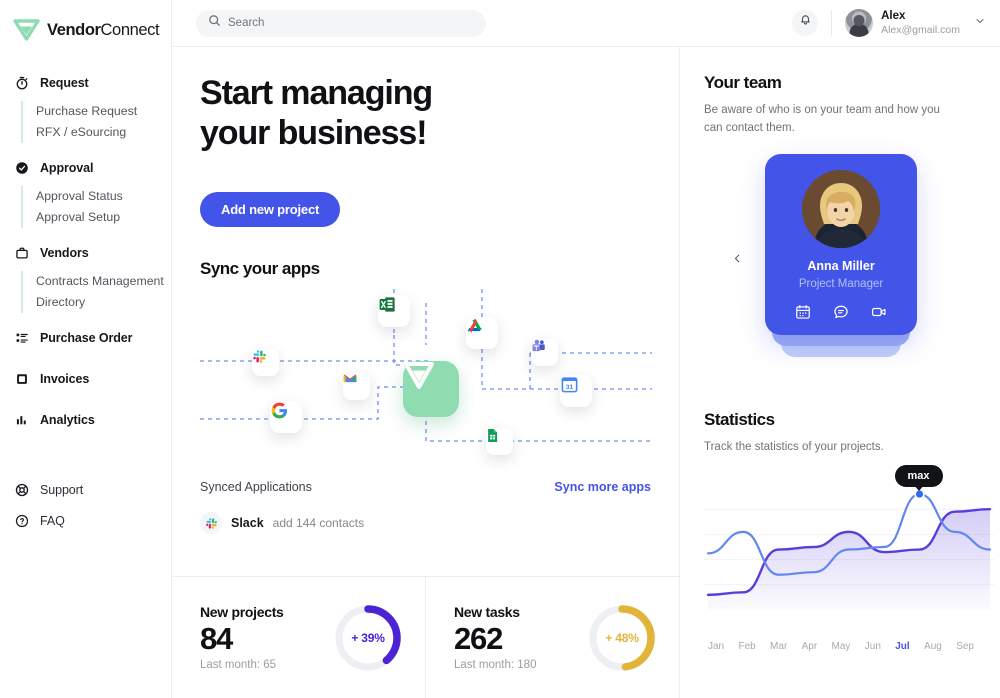 The height and width of the screenshot is (698, 1000). I want to click on sidebar-item-invoices: Invoices, so click(85, 379).